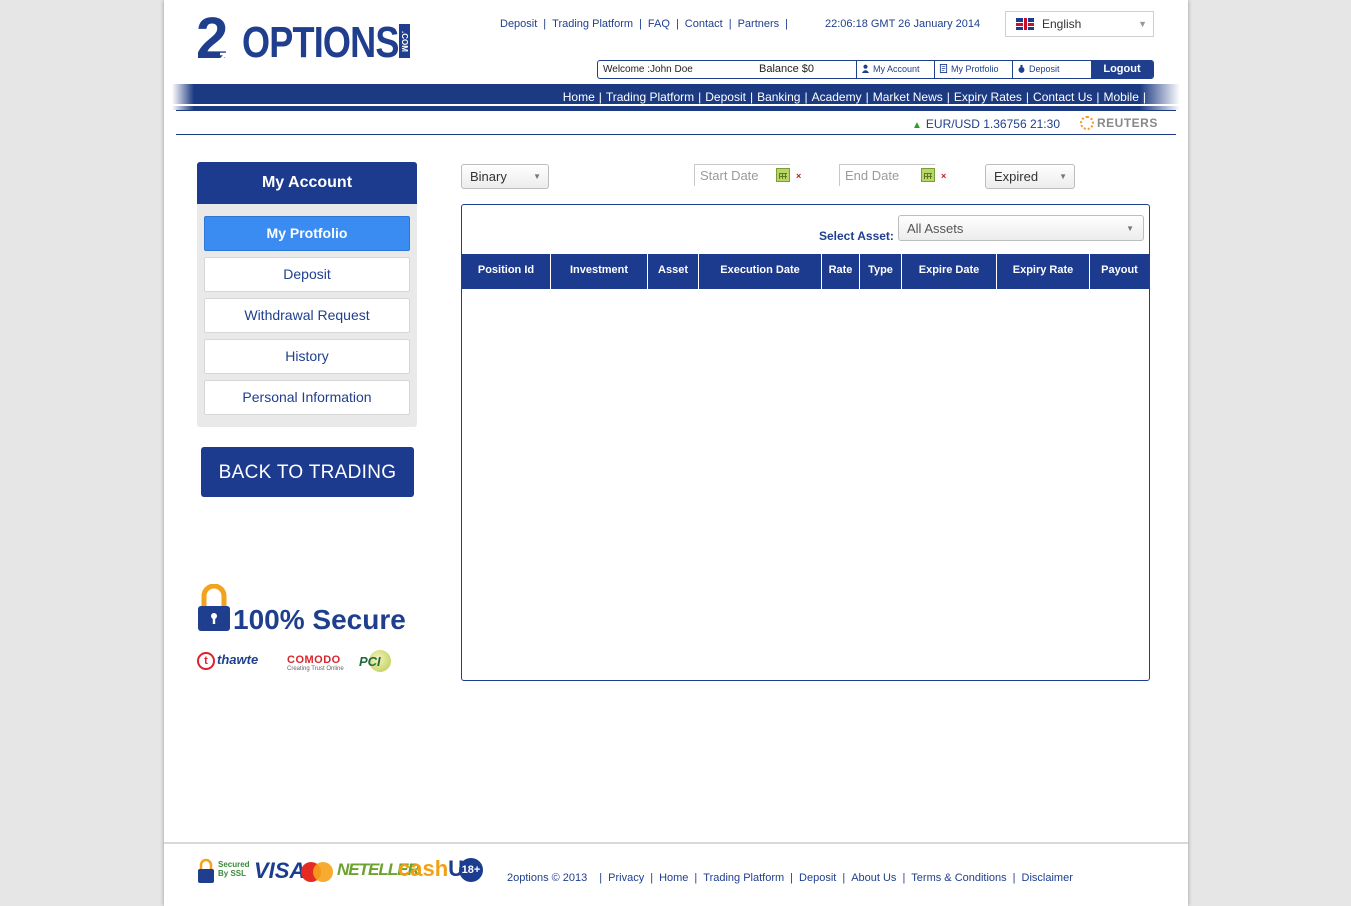 The image size is (1351, 906). I want to click on end-date-placeholder: End Date, so click(872, 175).